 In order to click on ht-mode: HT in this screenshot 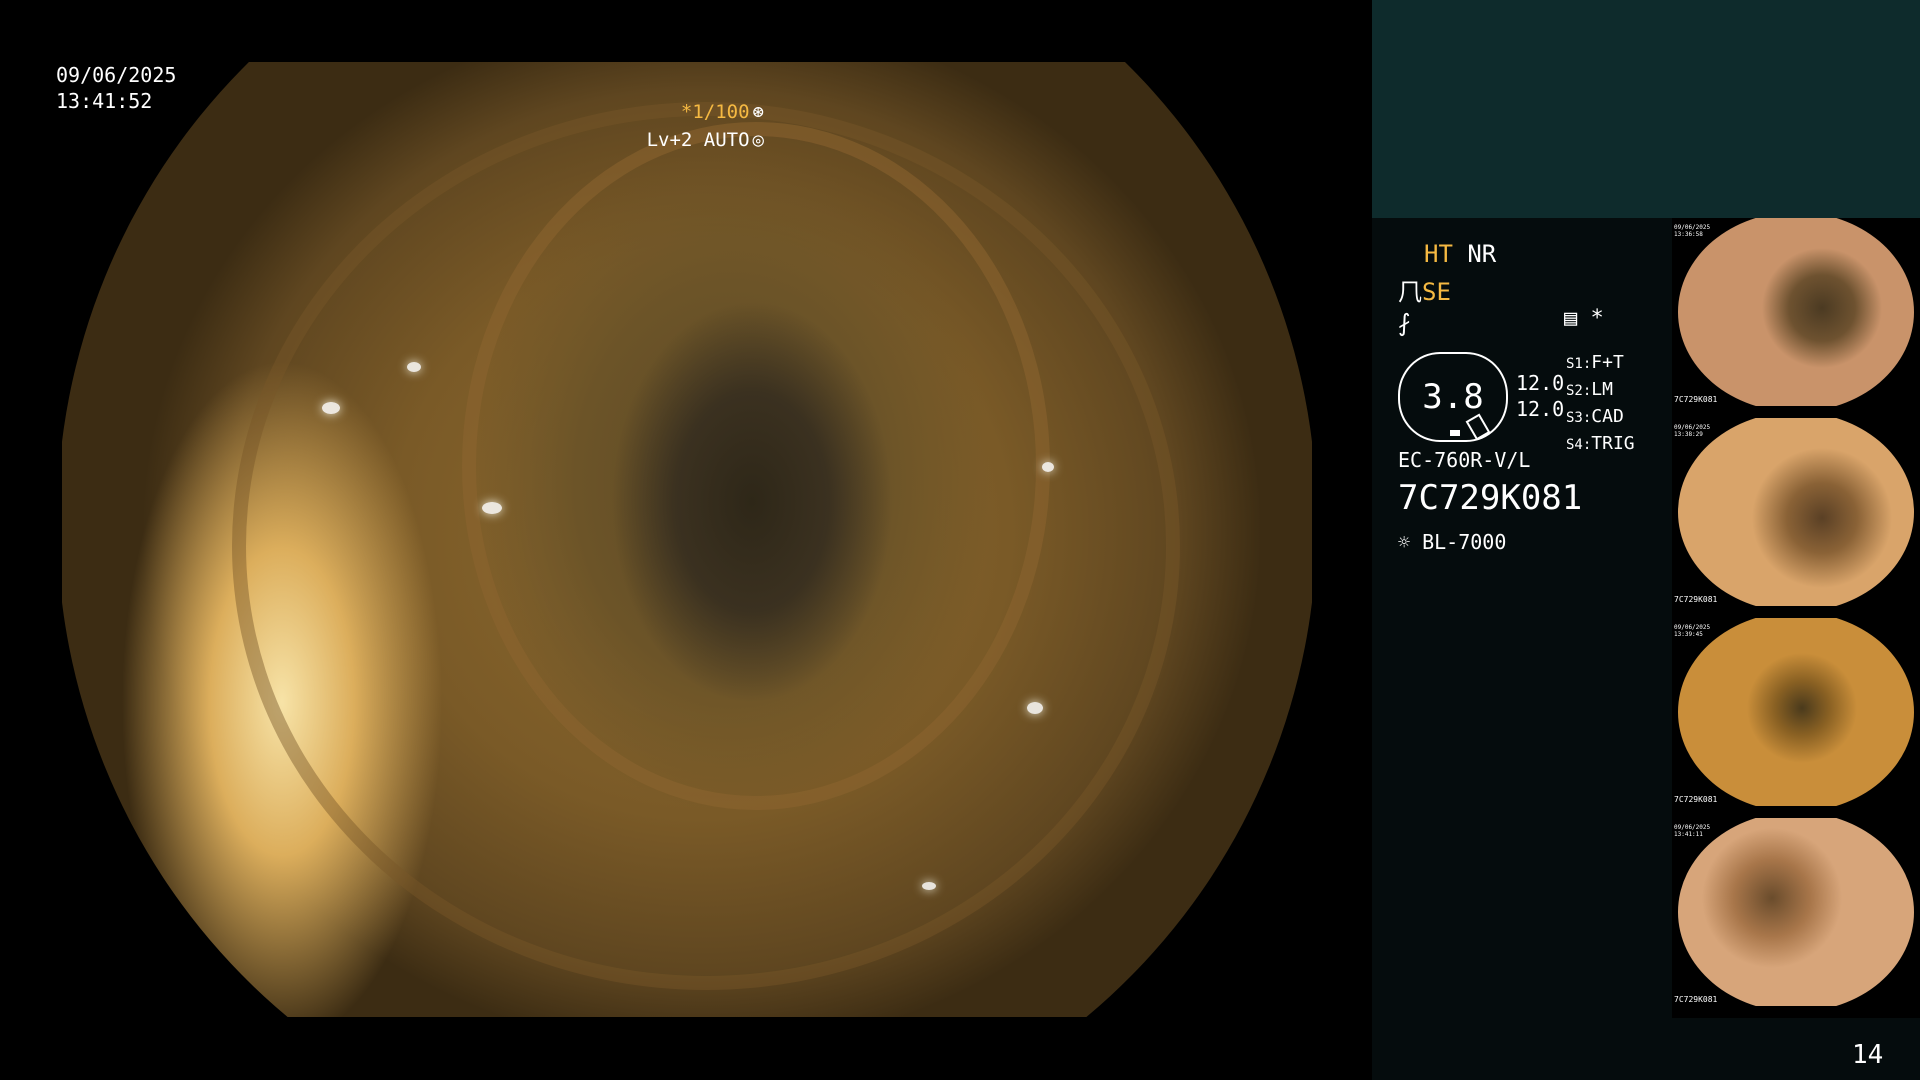, I will do `click(1438, 254)`.